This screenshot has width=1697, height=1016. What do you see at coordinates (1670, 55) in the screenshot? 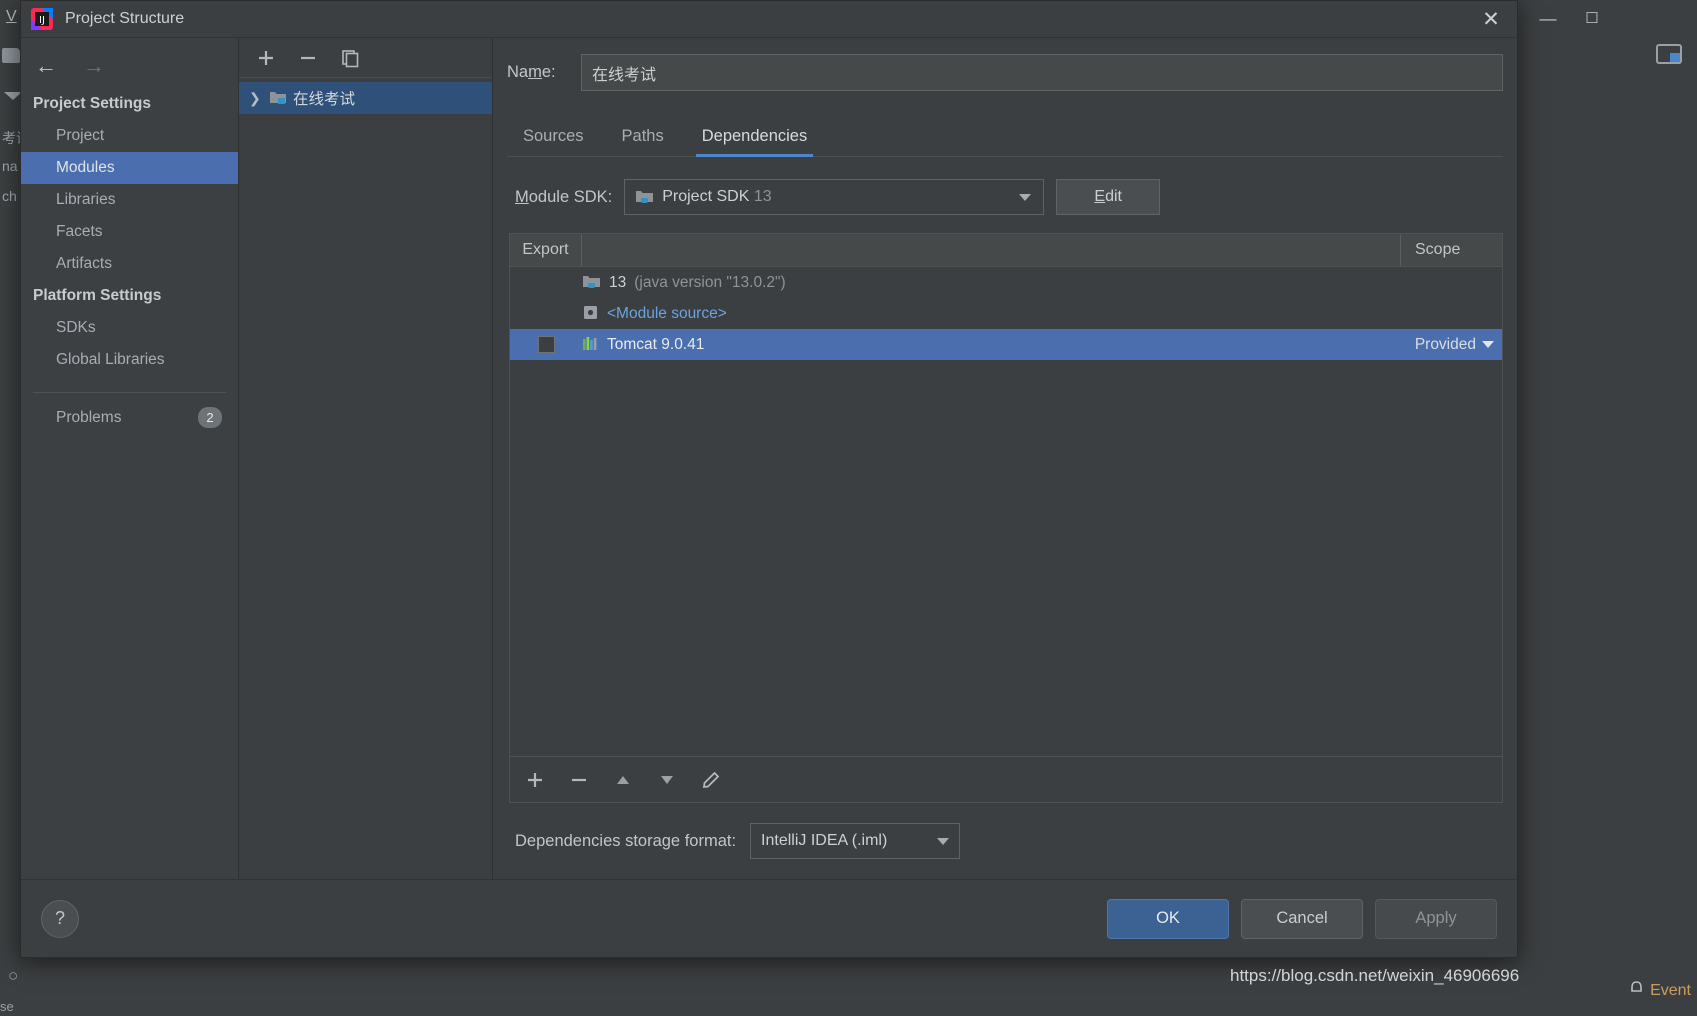
I see `database-icon` at bounding box center [1670, 55].